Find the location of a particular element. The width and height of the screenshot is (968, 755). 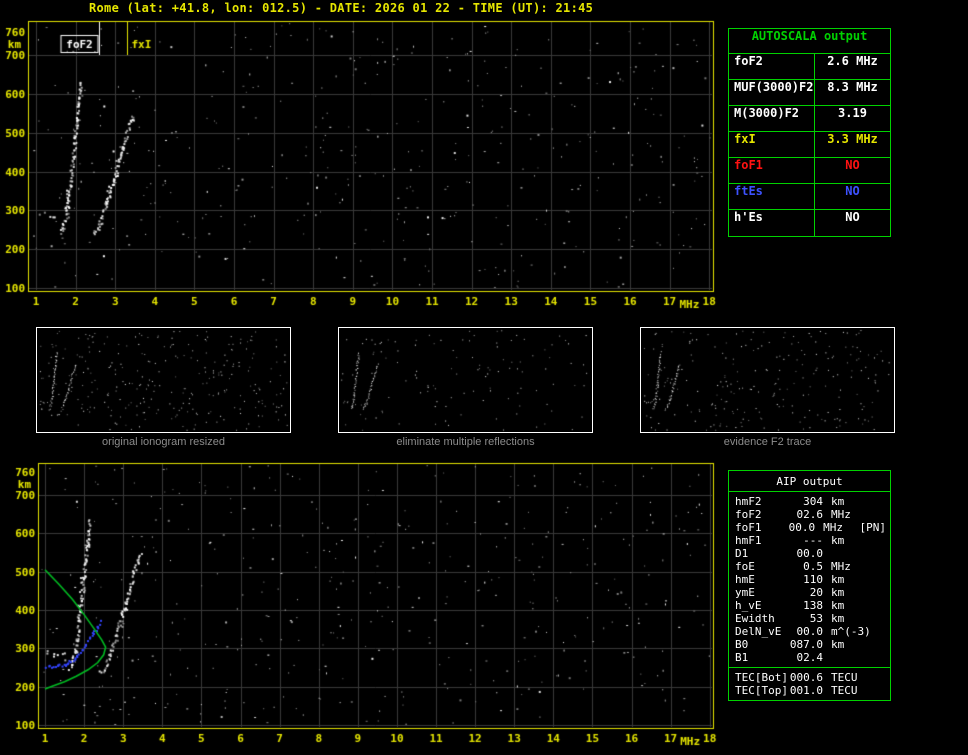

autoscala-param-value: 2.6 MHz is located at coordinates (852, 61).